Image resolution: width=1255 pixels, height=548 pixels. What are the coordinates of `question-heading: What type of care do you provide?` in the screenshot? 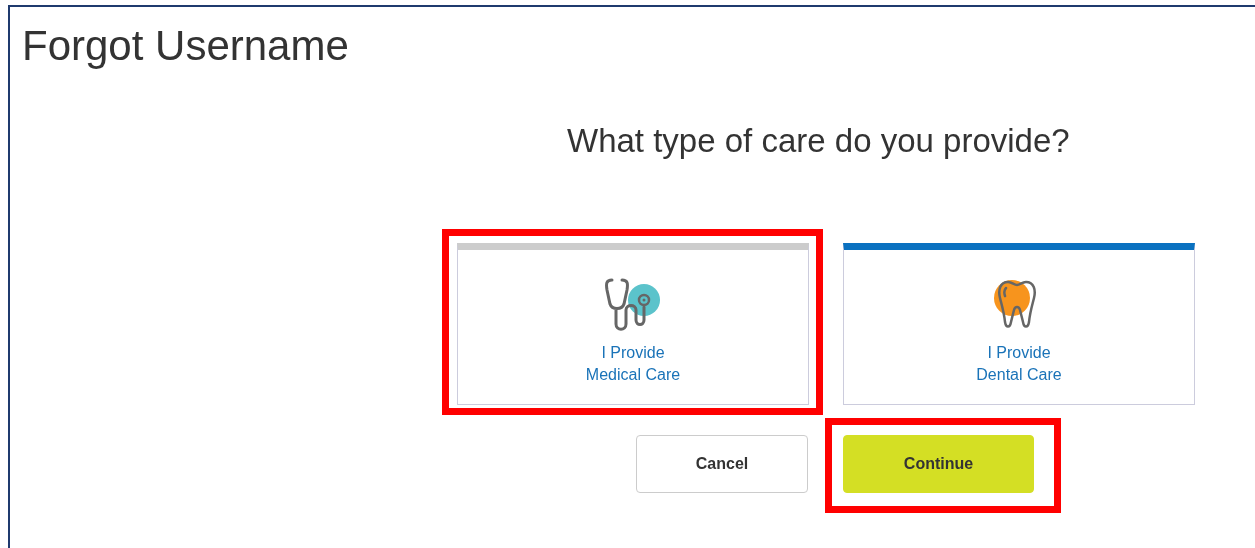 It's located at (819, 141).